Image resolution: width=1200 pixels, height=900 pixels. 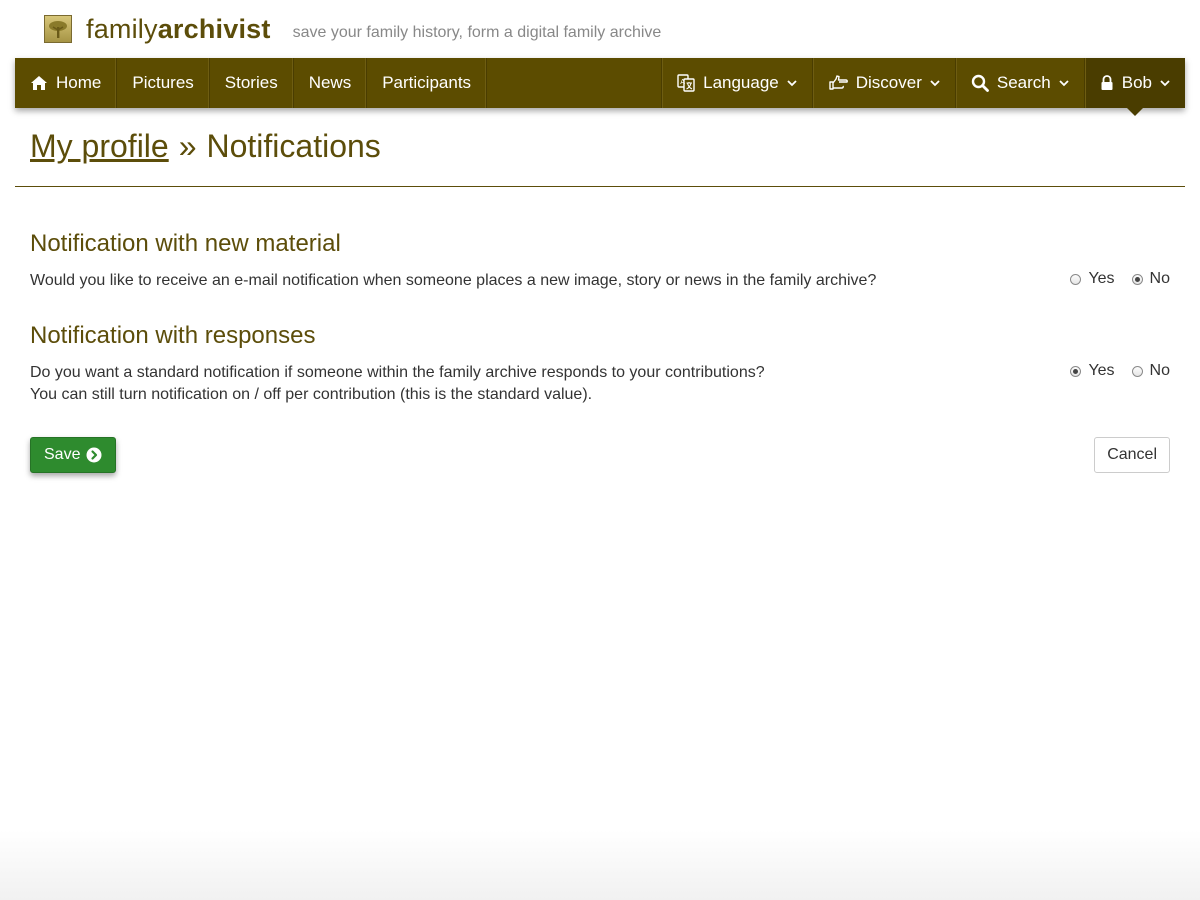 I want to click on page-title-text: Notifications, so click(x=293, y=146).